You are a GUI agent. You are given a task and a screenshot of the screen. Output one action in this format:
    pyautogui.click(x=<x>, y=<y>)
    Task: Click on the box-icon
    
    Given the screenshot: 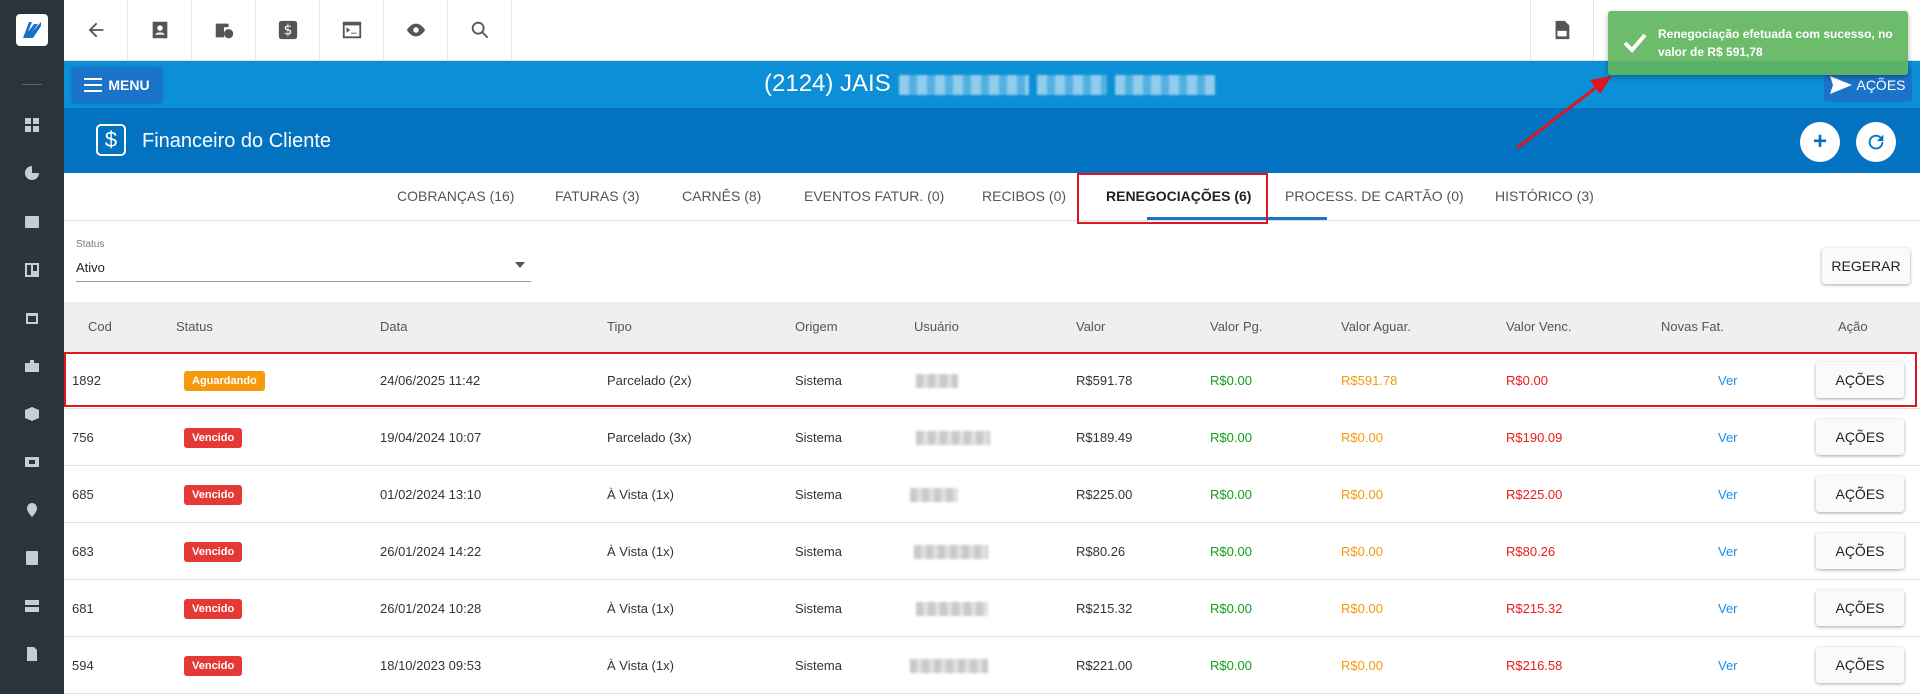 What is the action you would take?
    pyautogui.click(x=32, y=414)
    